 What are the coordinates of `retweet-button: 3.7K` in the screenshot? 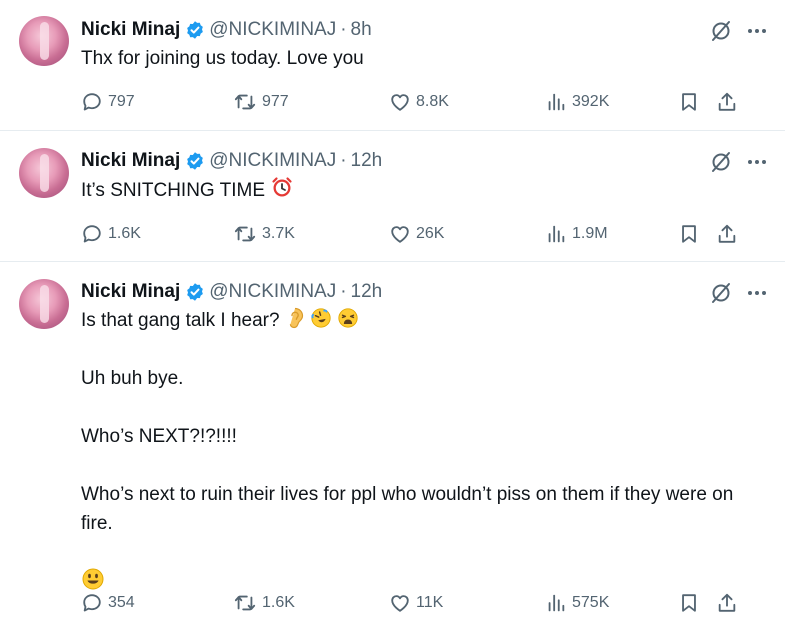 It's located at (264, 234).